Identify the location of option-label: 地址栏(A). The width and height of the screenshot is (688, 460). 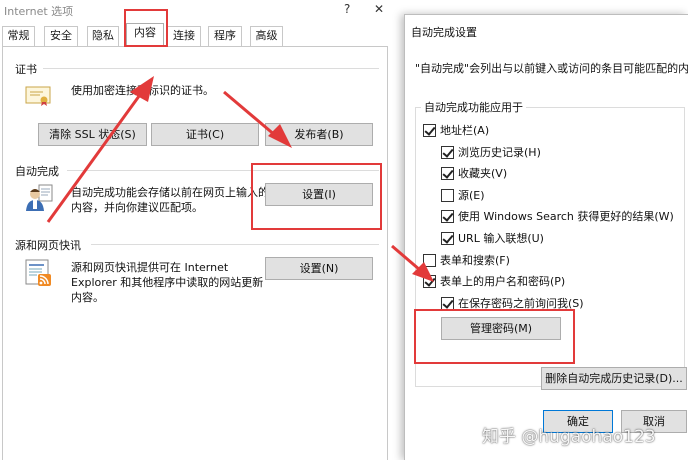
(465, 130).